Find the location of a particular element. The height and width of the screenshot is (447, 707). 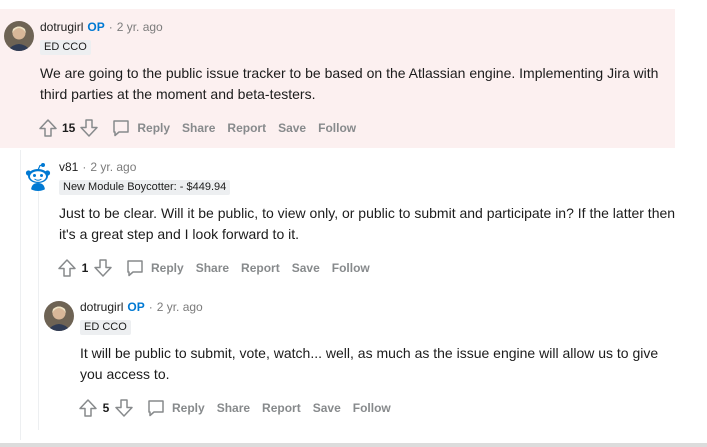

comment-actions: 1 Reply Share Report Save Follow is located at coordinates (213, 268).